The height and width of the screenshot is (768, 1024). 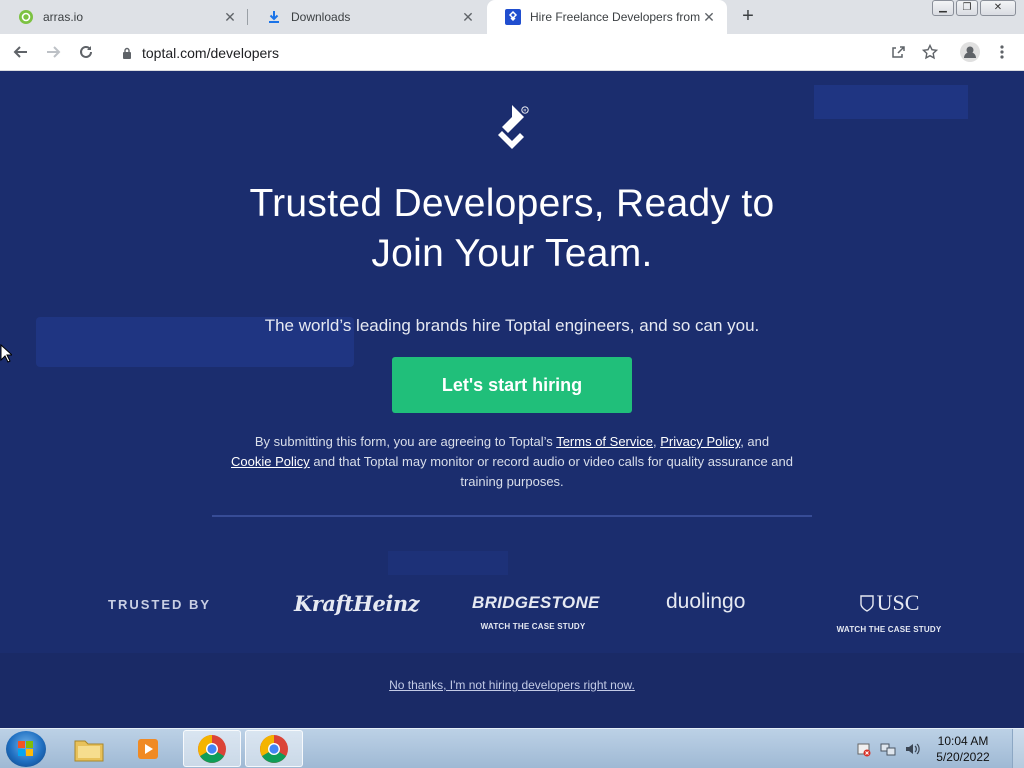 I want to click on tab-downloads: Downloads ✕, so click(x=367, y=17).